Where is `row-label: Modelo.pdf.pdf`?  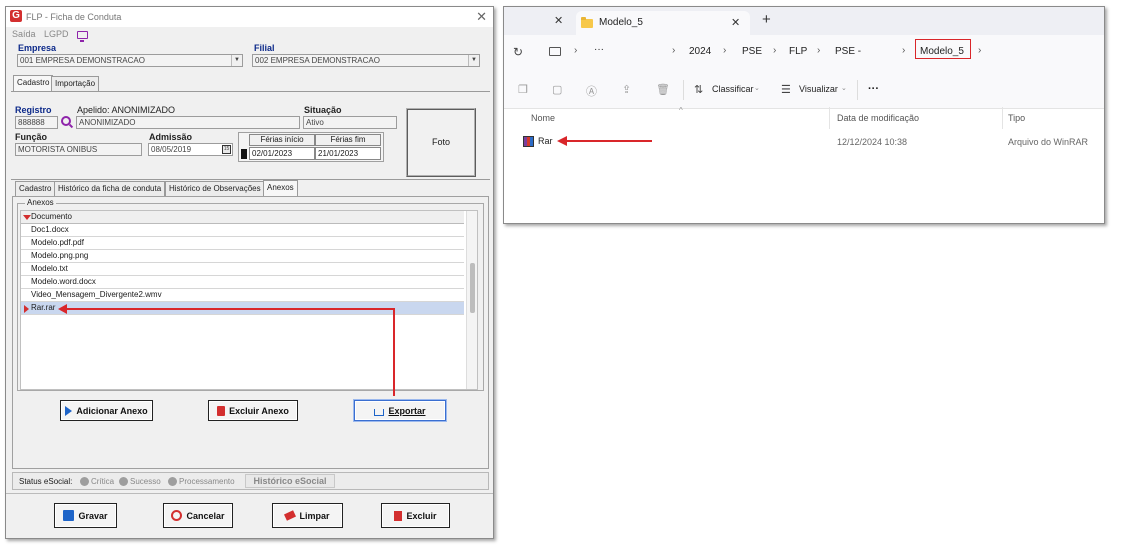
row-label: Modelo.pdf.pdf is located at coordinates (57, 242).